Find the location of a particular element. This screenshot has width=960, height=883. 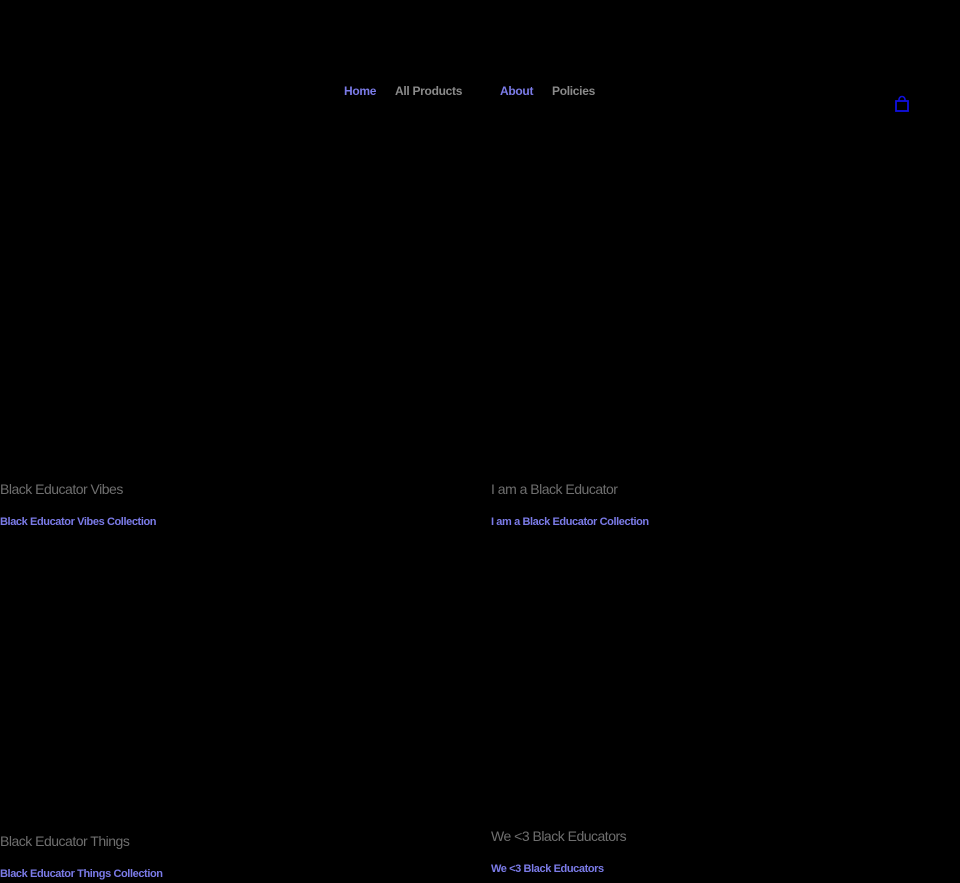

nav-about-link: About is located at coordinates (516, 91).